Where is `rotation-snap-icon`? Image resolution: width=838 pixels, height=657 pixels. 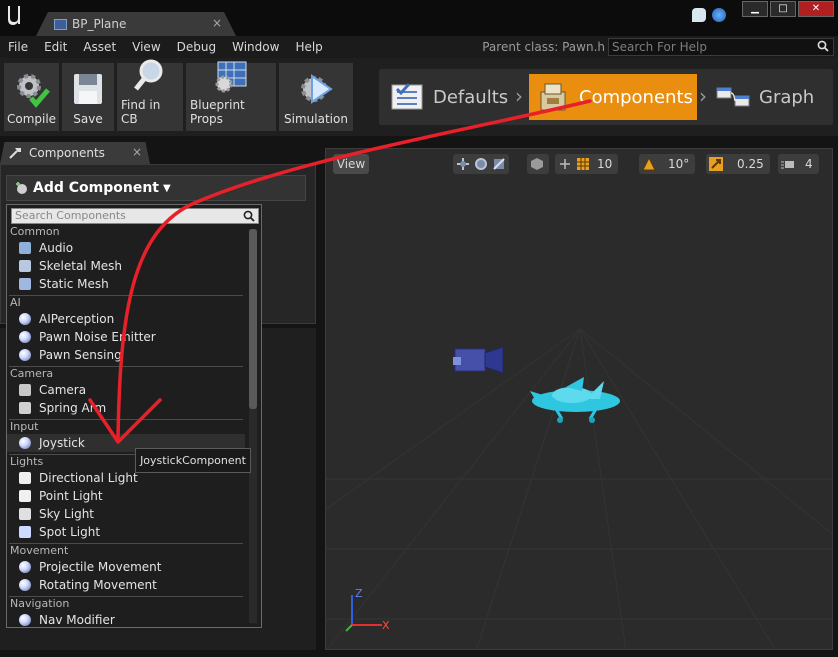 rotation-snap-icon is located at coordinates (649, 164).